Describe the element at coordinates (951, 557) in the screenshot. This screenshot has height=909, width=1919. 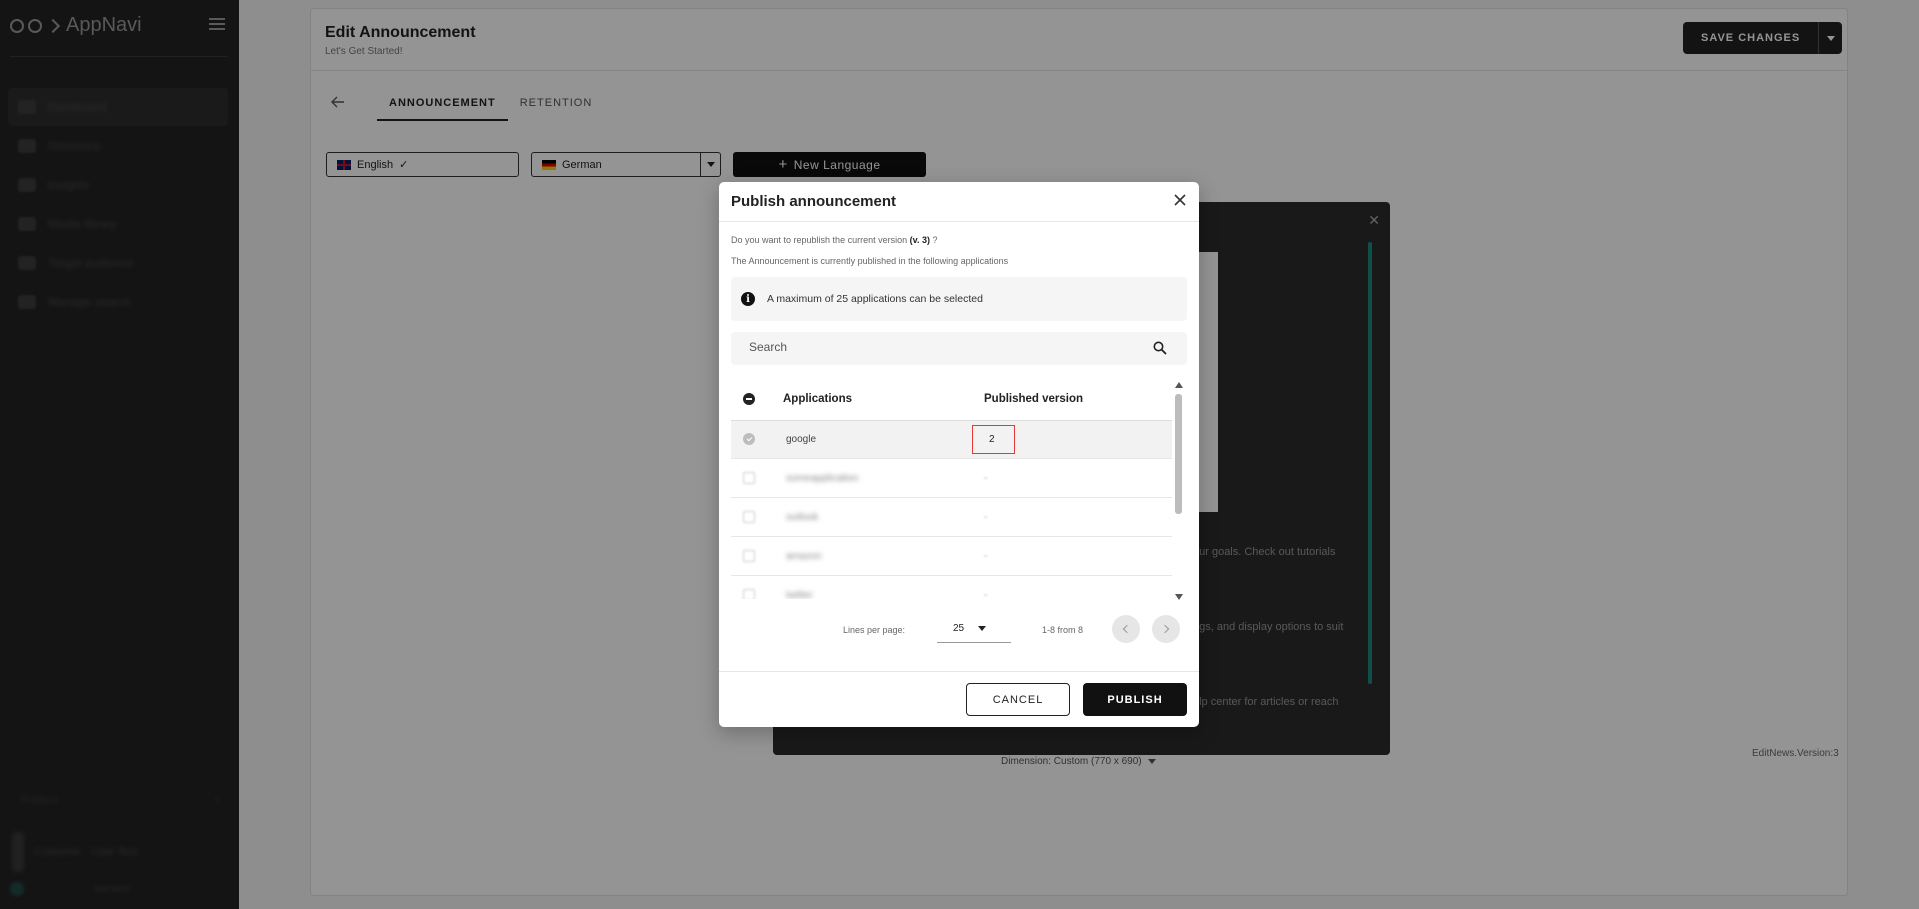
I see `table-row: amazon -` at that location.